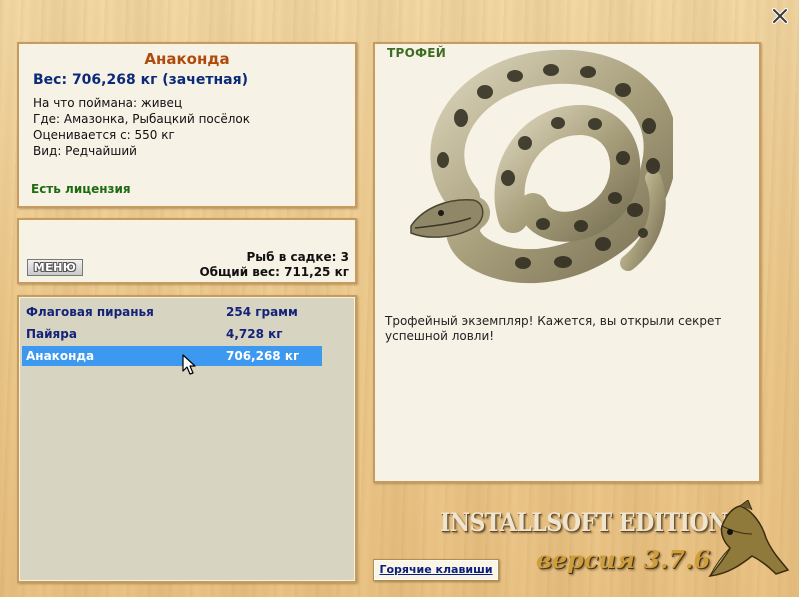 The width and height of the screenshot is (799, 597). I want to click on cage-total-weight: Общий вес: 711,25 кг, so click(274, 272).